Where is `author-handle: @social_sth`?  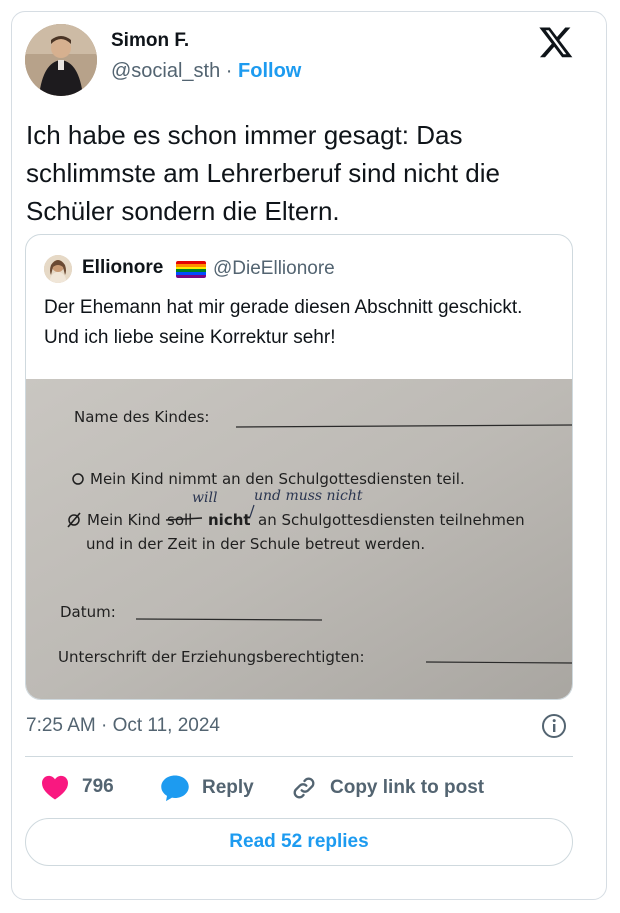 author-handle: @social_sth is located at coordinates (165, 71).